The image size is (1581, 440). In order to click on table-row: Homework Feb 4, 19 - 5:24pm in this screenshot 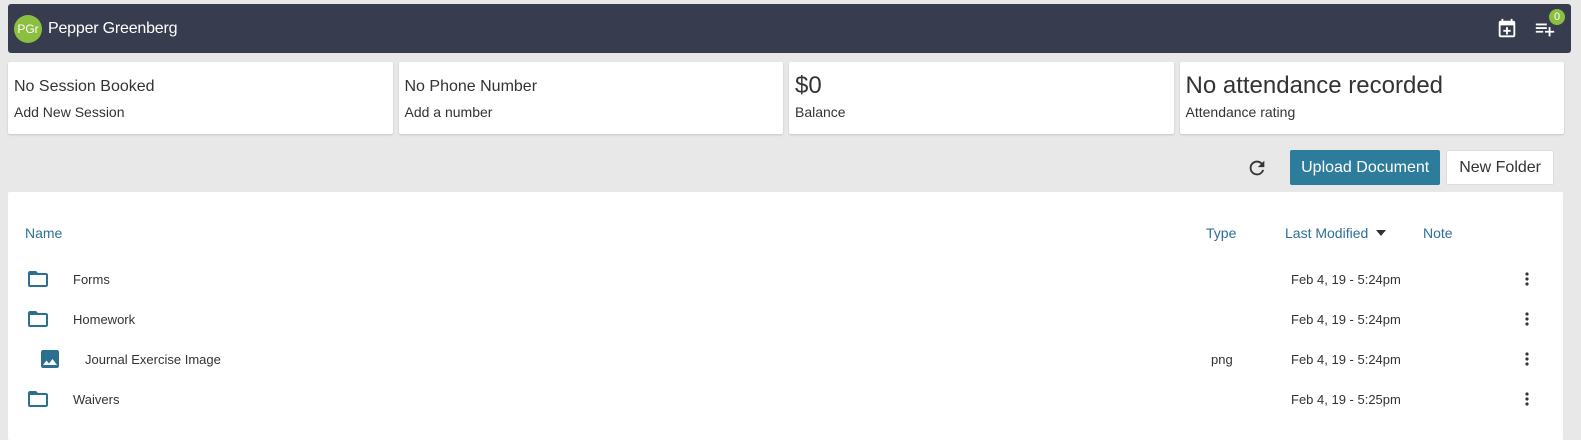, I will do `click(785, 319)`.